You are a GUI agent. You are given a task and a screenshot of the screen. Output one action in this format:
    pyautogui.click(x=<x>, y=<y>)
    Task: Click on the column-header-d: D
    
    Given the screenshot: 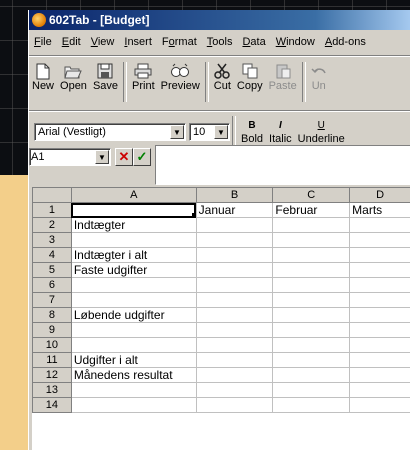 What is the action you would take?
    pyautogui.click(x=379, y=195)
    